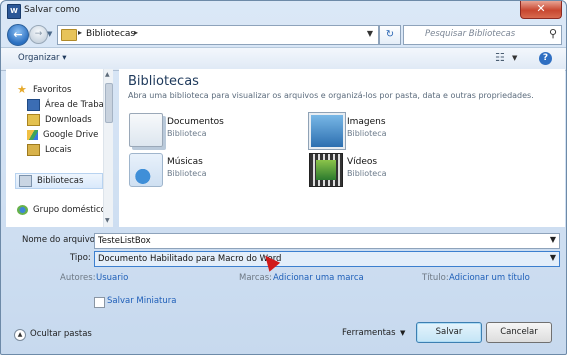 This screenshot has width=567, height=355. Describe the element at coordinates (33, 120) in the screenshot. I see `downloads-icon` at that location.